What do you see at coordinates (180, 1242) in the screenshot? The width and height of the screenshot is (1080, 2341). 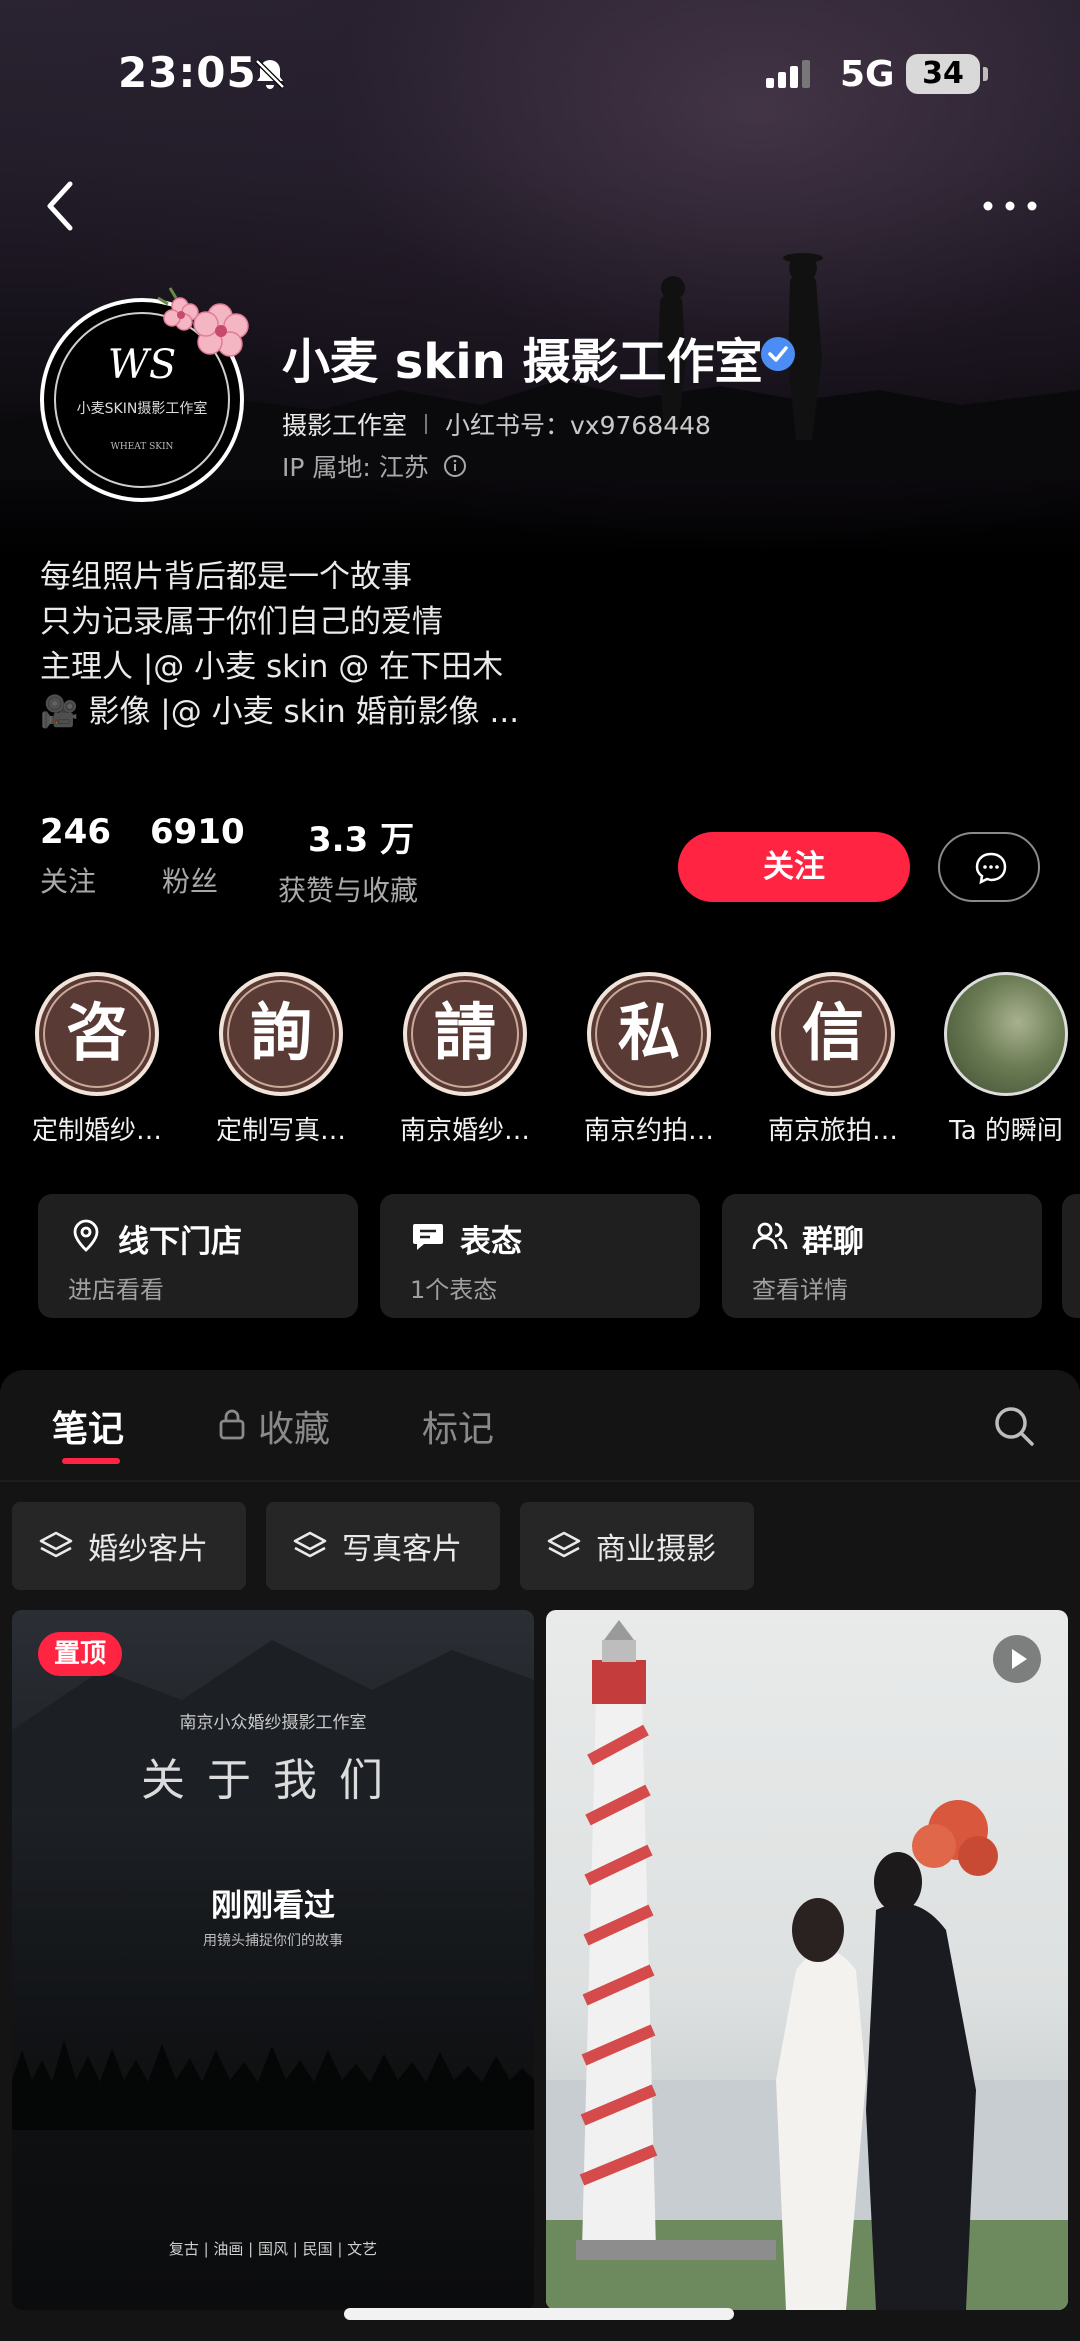 I see `card-title: 线下门店` at bounding box center [180, 1242].